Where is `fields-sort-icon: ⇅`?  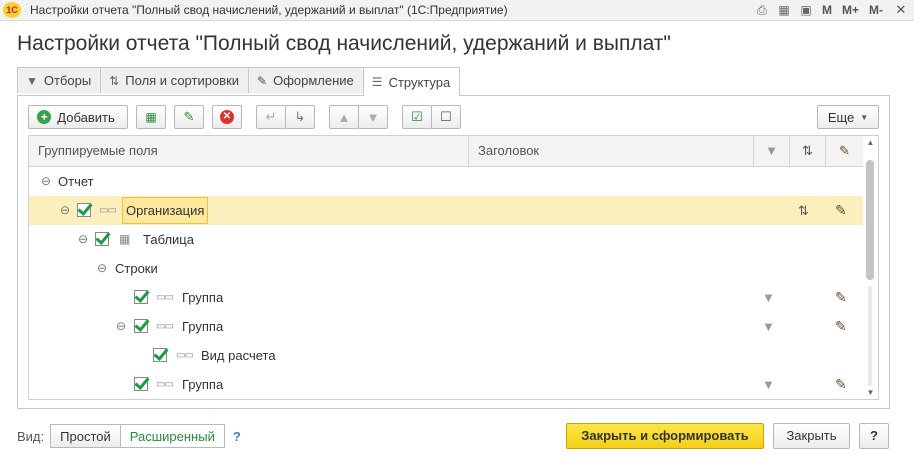 fields-sort-icon: ⇅ is located at coordinates (114, 80).